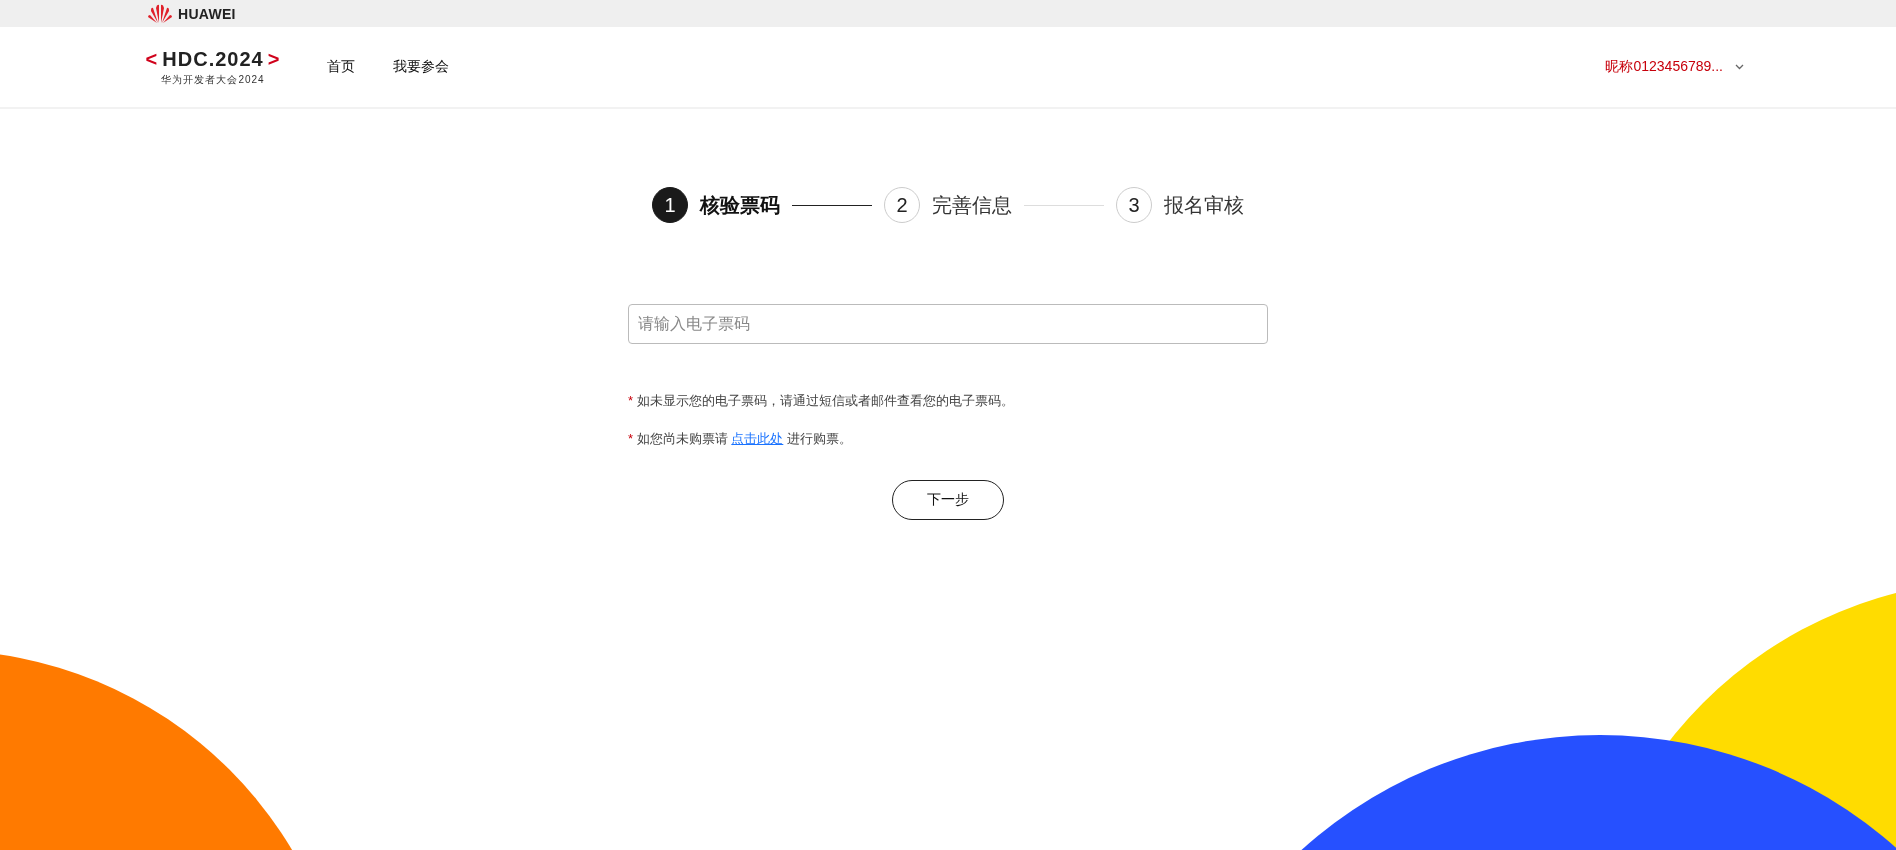 This screenshot has width=1896, height=850. Describe the element at coordinates (740, 205) in the screenshot. I see `step-label: 核验票码` at that location.